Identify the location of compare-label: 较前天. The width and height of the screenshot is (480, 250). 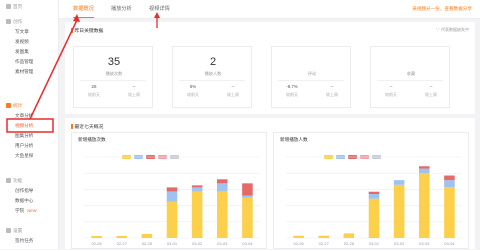
(193, 94).